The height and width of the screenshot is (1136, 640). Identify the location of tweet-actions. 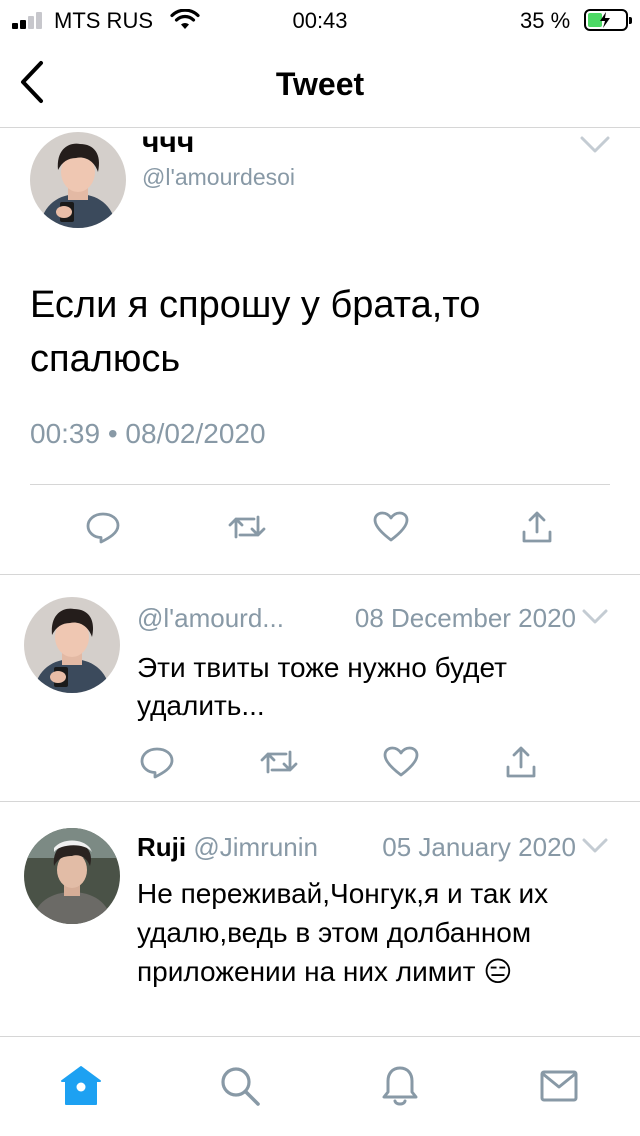
(320, 529).